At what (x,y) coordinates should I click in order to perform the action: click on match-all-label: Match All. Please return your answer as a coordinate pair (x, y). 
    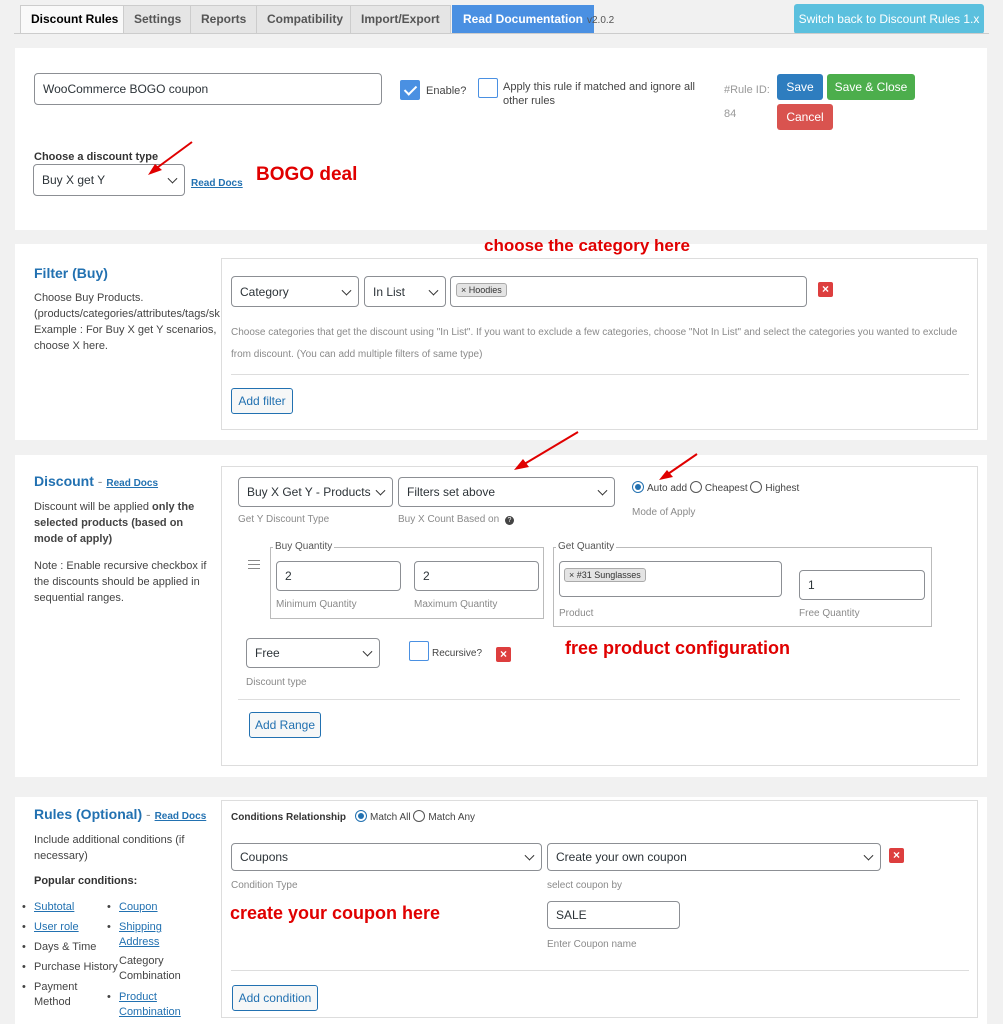
    Looking at the image, I should click on (390, 817).